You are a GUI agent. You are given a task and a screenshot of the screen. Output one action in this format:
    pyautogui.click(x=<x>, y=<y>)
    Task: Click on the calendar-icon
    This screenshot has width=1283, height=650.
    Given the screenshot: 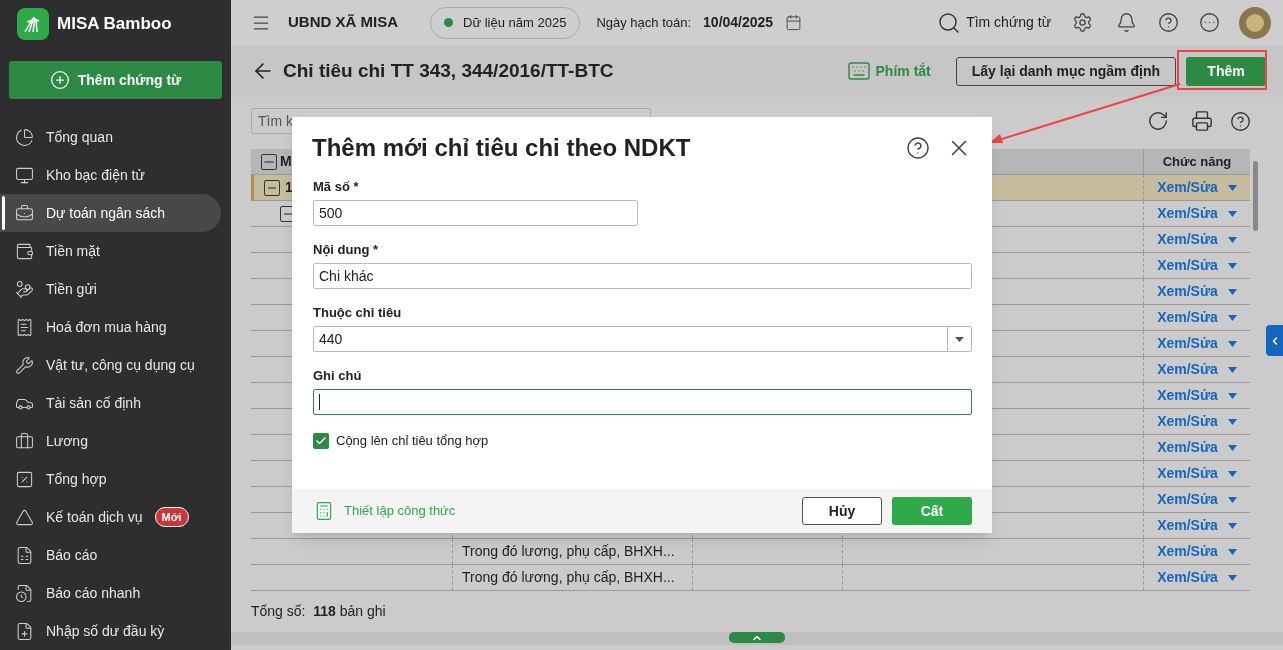 What is the action you would take?
    pyautogui.click(x=794, y=22)
    